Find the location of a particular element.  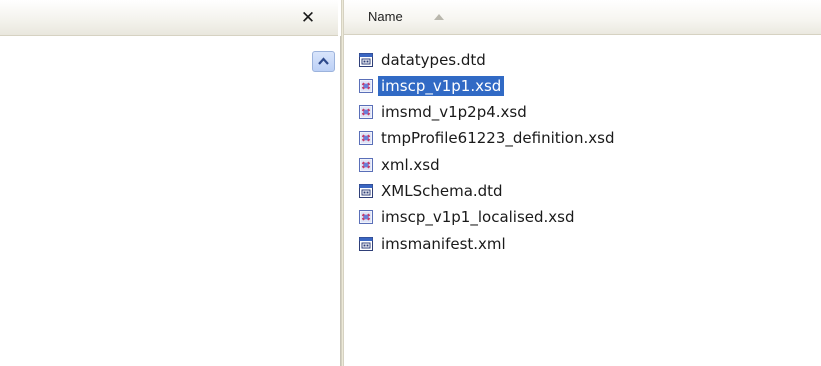

vertical-scrollbar is located at coordinates (324, 201).